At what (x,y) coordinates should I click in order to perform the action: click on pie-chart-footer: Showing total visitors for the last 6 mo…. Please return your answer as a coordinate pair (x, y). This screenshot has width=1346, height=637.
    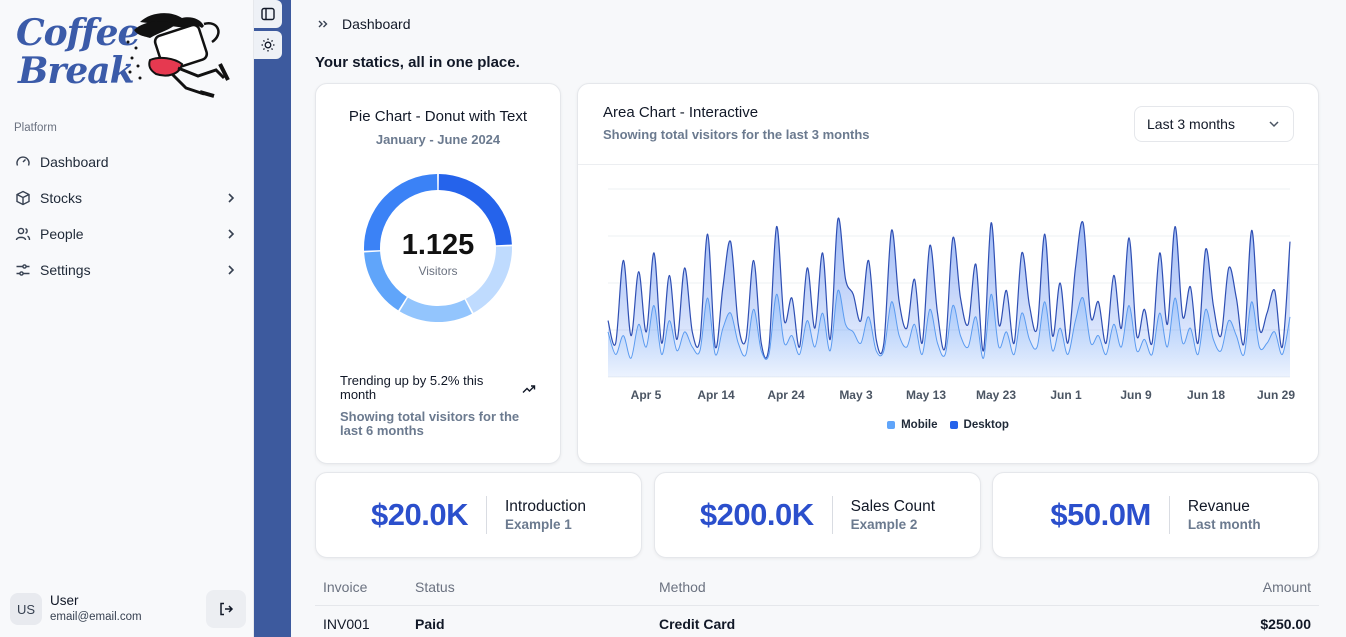
    Looking at the image, I should click on (430, 423).